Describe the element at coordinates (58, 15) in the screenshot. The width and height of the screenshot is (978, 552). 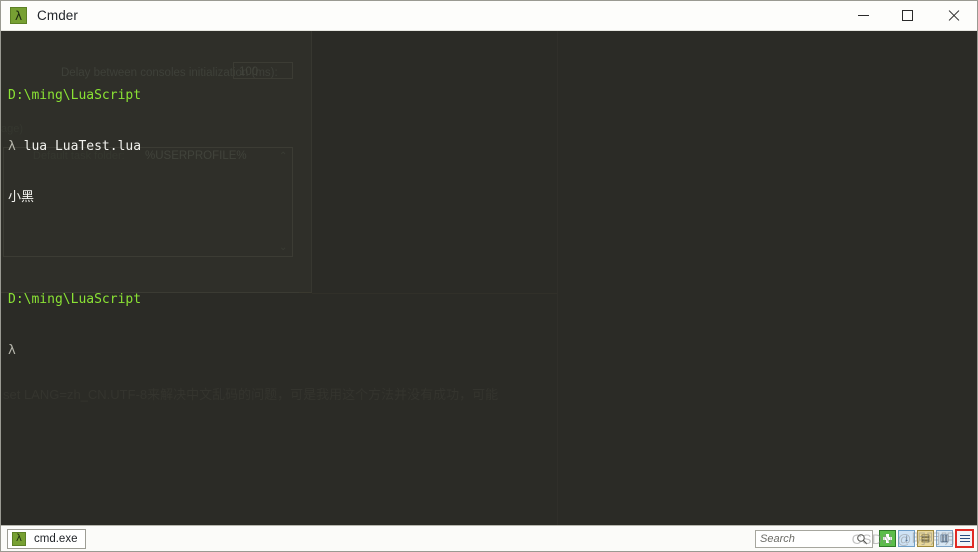
I see `window-title: Cmder` at that location.